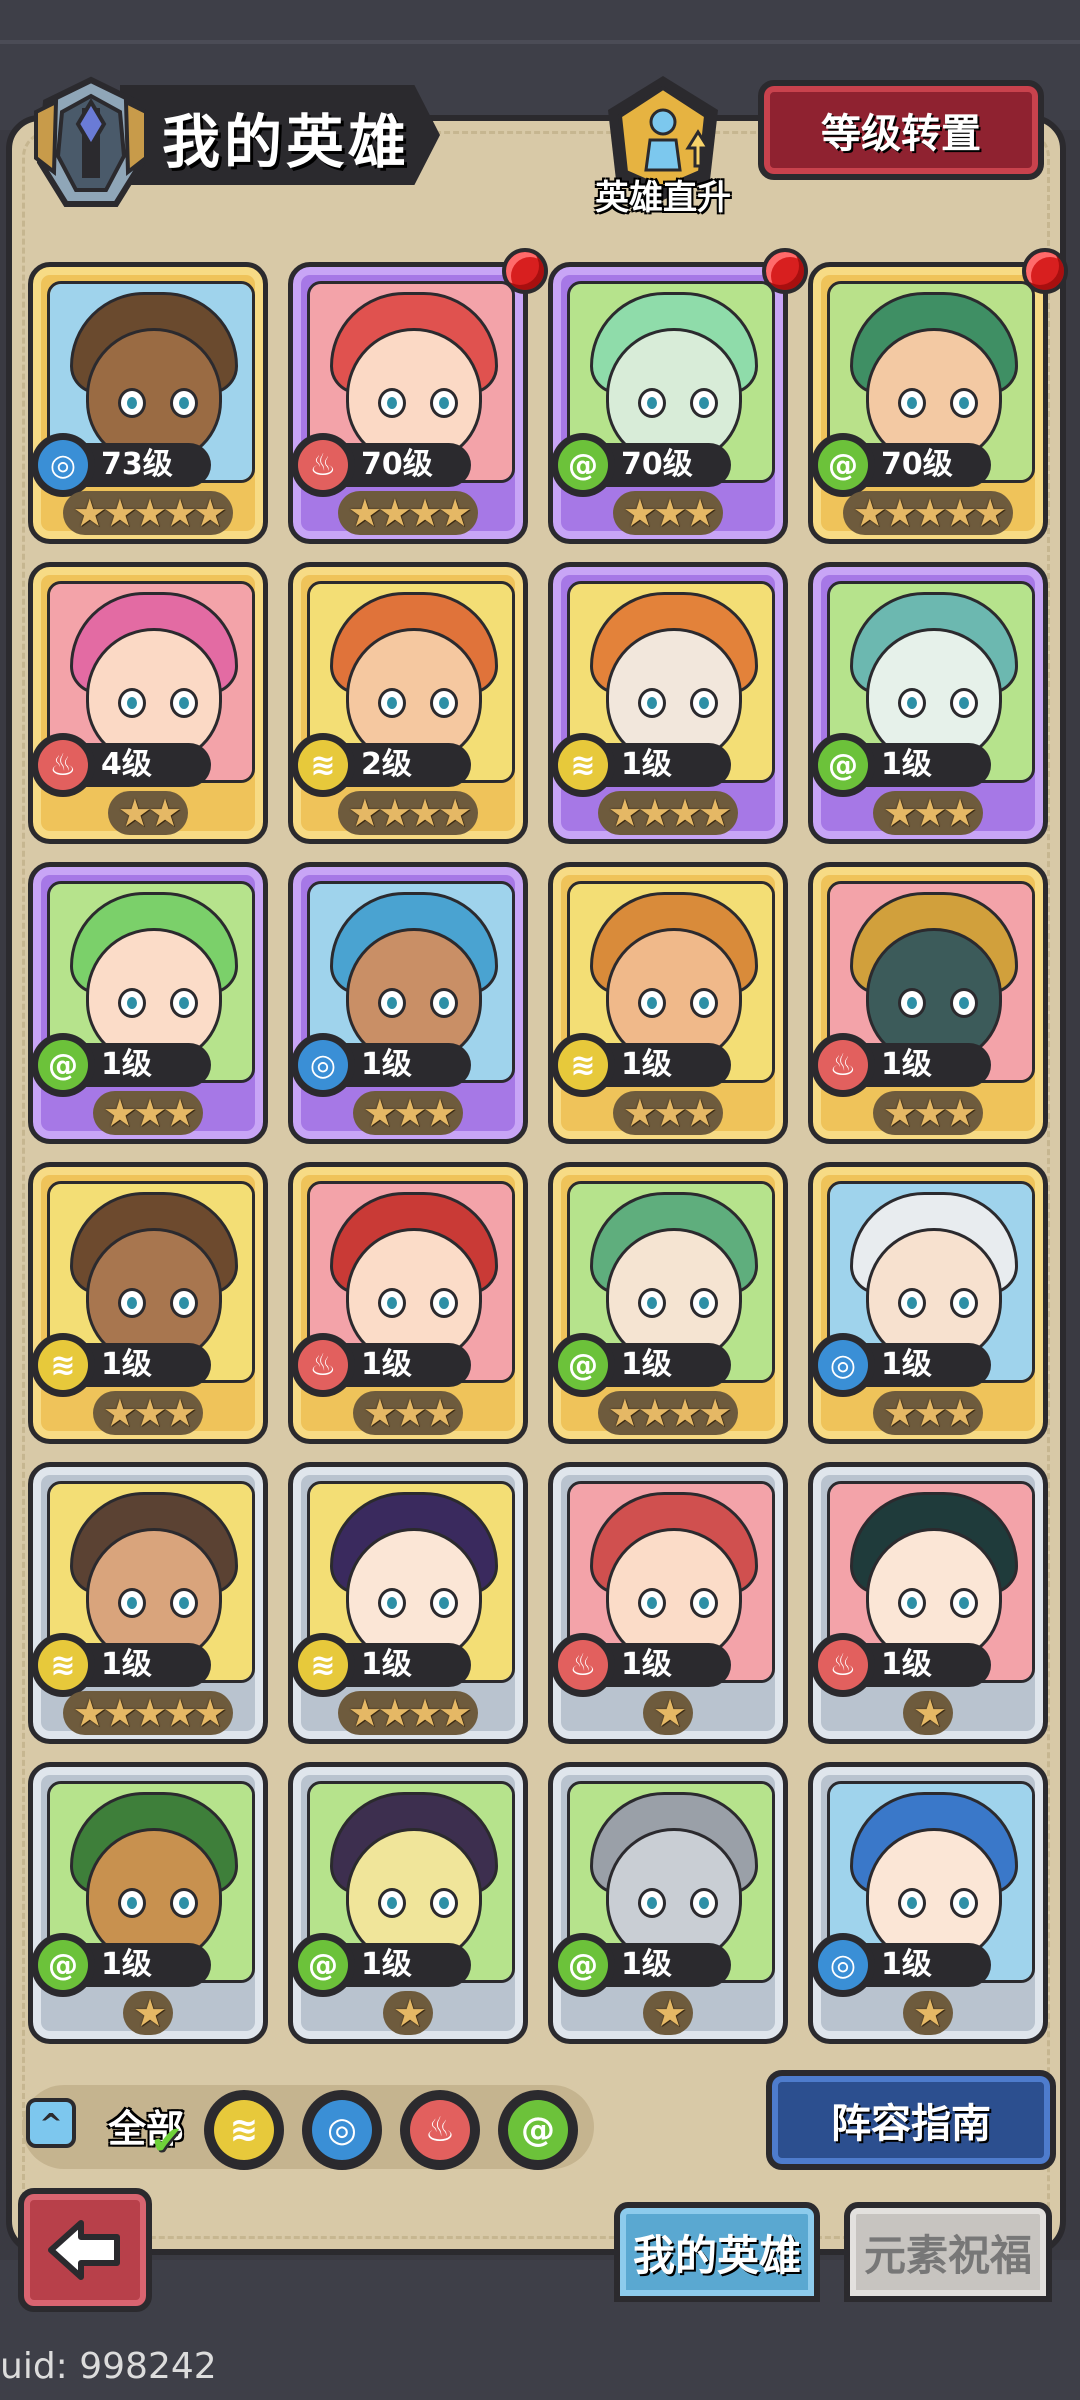 This screenshot has width=1080, height=2400. I want to click on hero-card: 70级 @ ★★★★★, so click(928, 403).